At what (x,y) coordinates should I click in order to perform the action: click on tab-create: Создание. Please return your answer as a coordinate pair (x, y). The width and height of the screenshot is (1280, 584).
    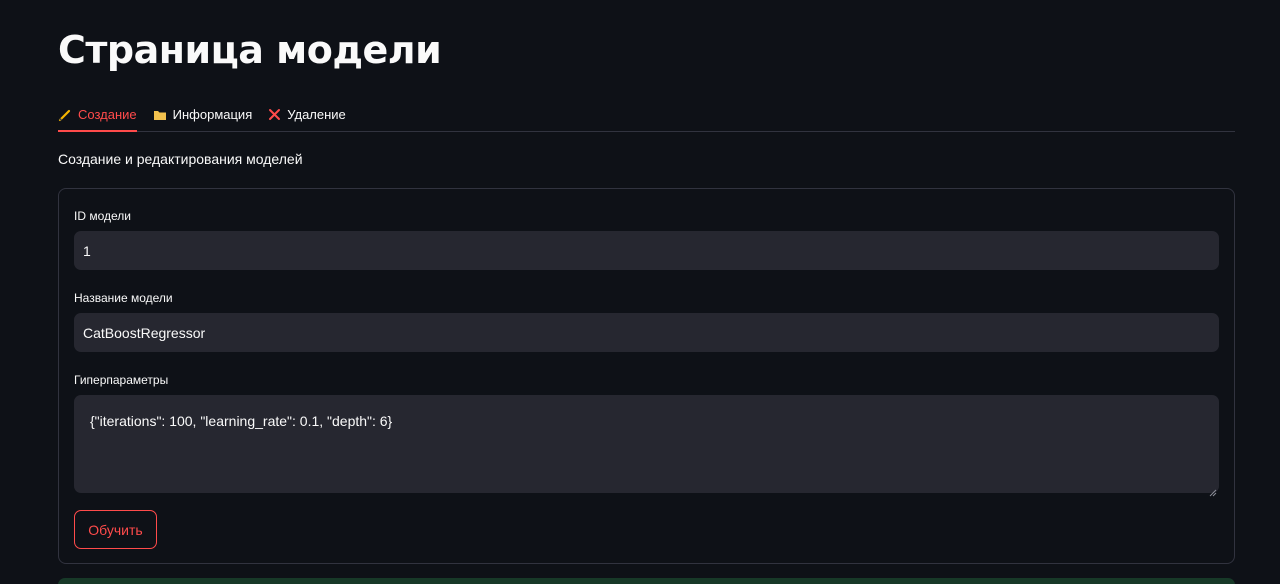
    Looking at the image, I should click on (97, 114).